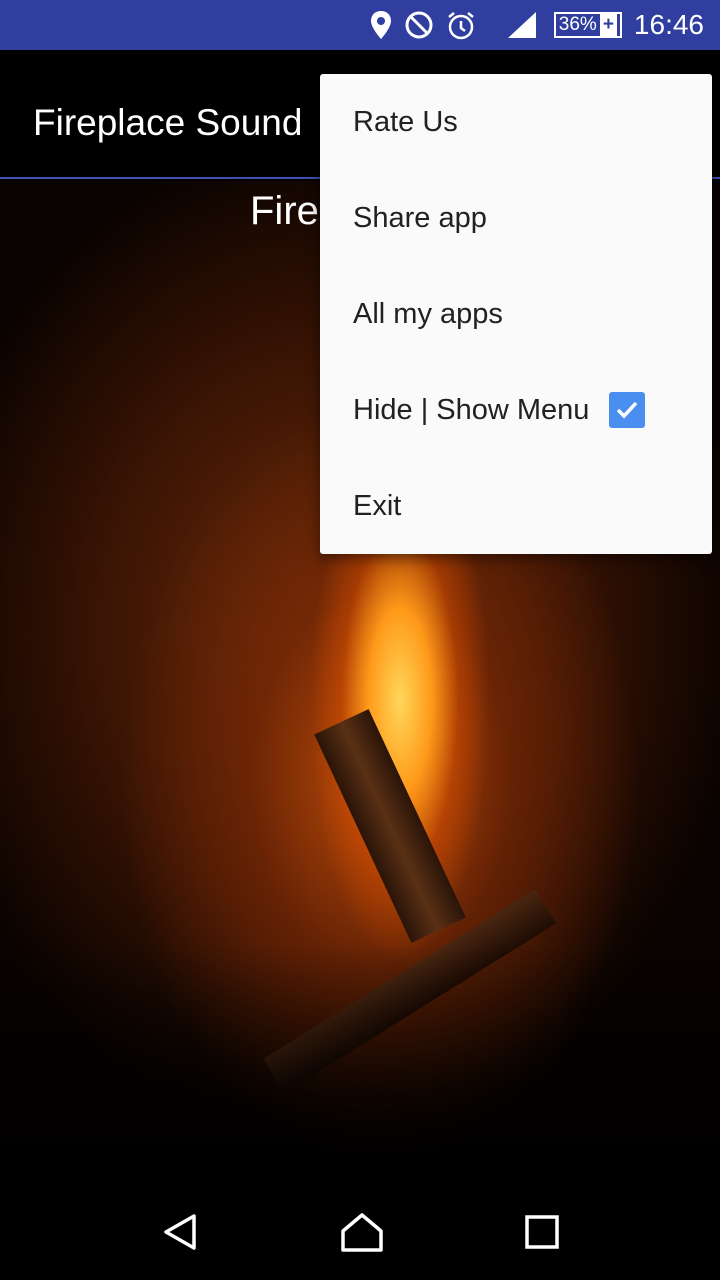  I want to click on status-bar: 36% + 16:46, so click(360, 25).